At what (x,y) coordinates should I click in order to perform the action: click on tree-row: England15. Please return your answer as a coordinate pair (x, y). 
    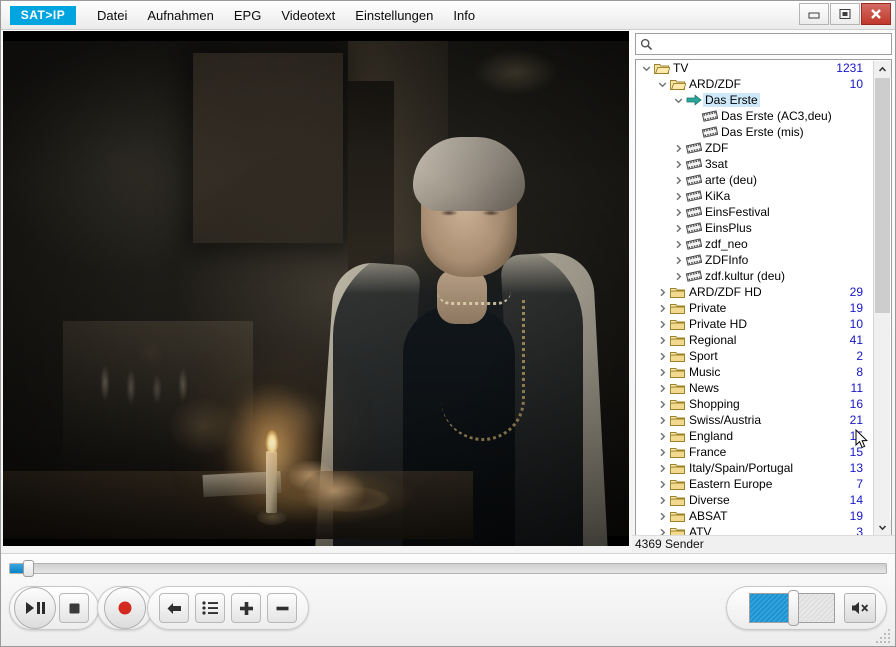
    Looking at the image, I should click on (755, 436).